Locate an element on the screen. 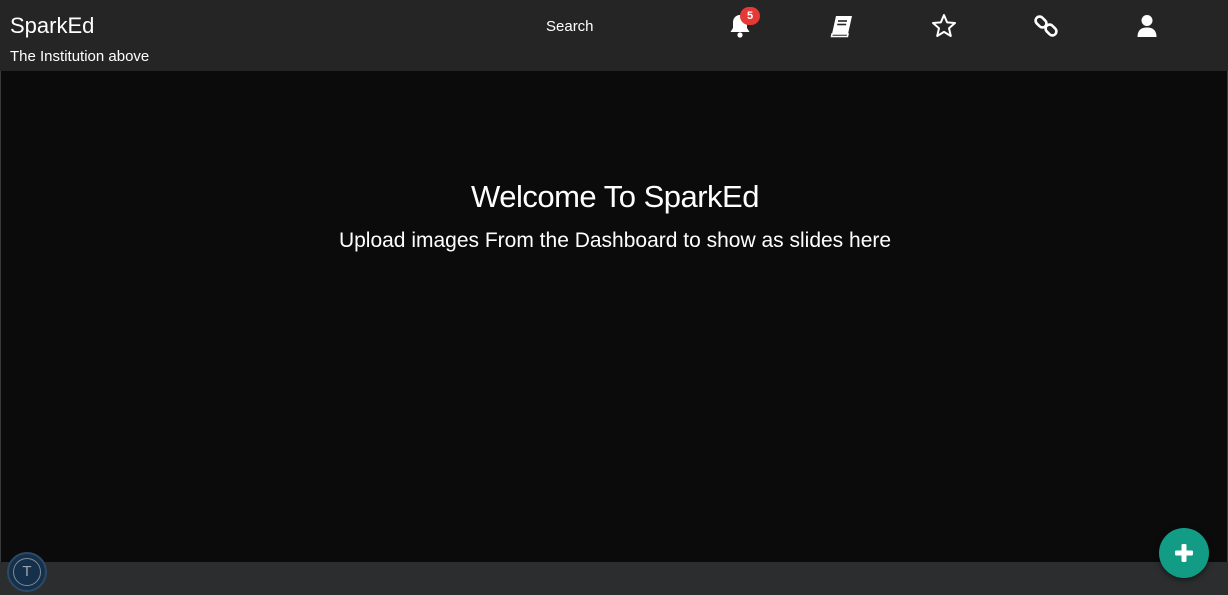  footer-bar is located at coordinates (614, 578).